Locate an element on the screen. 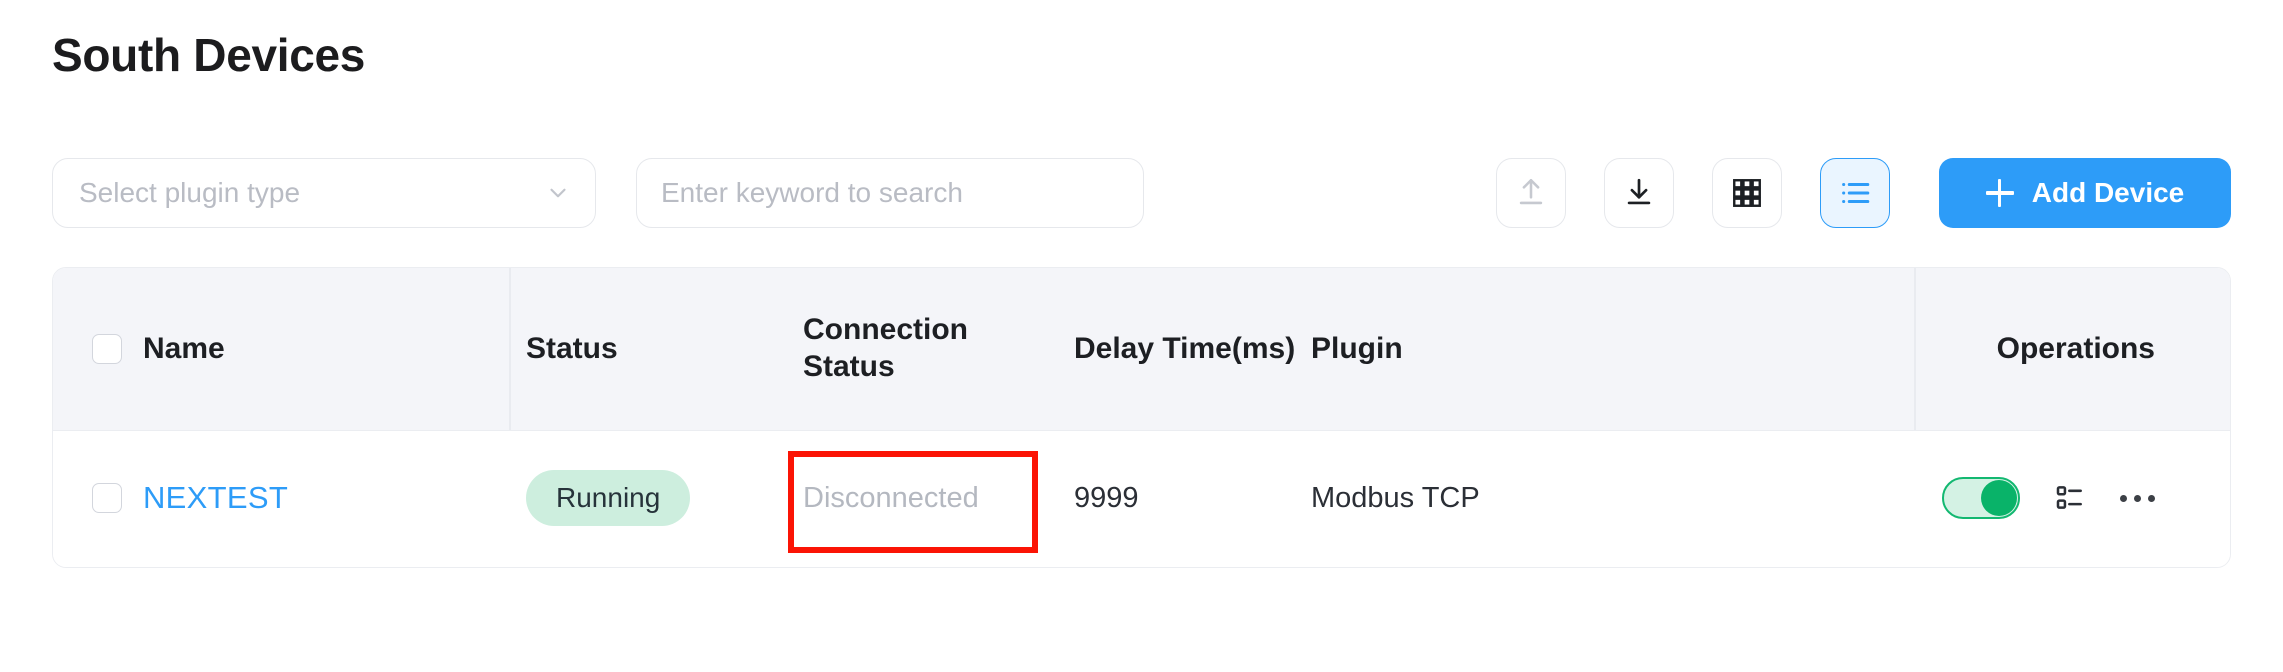  plugin-value: Modbus TCP is located at coordinates (1395, 497).